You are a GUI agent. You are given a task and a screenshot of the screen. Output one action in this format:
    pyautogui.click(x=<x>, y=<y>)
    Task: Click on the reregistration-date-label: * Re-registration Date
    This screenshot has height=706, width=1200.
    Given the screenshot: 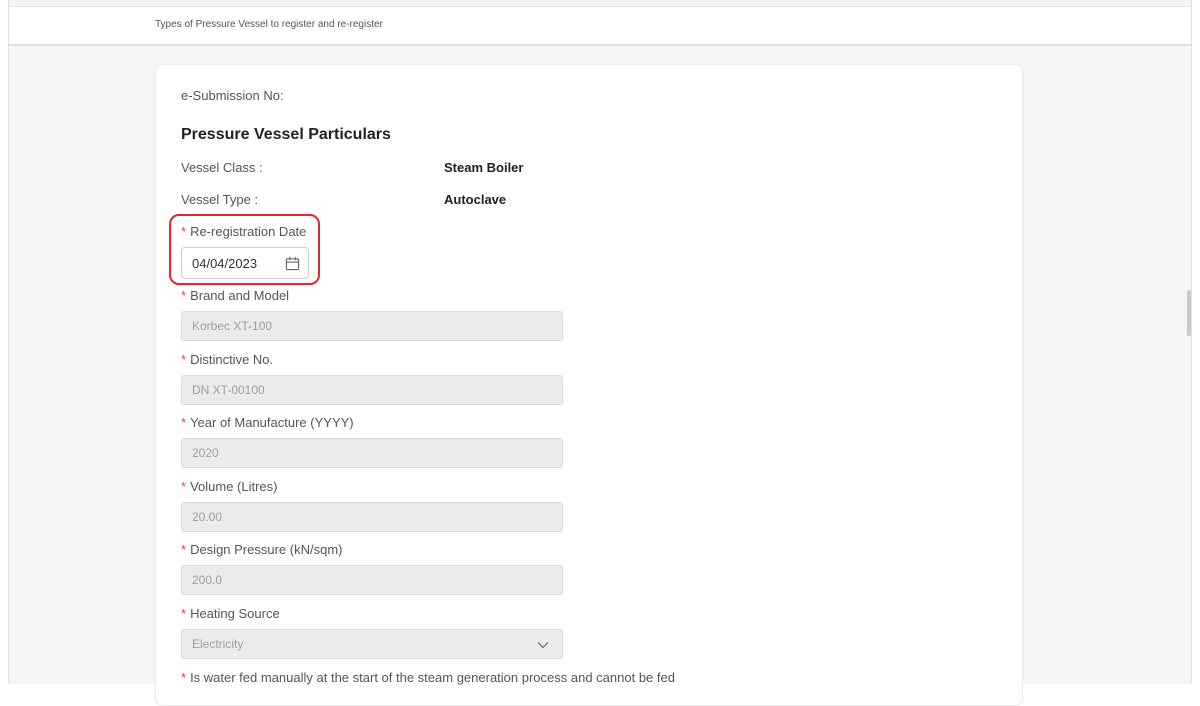 What is the action you would take?
    pyautogui.click(x=244, y=231)
    